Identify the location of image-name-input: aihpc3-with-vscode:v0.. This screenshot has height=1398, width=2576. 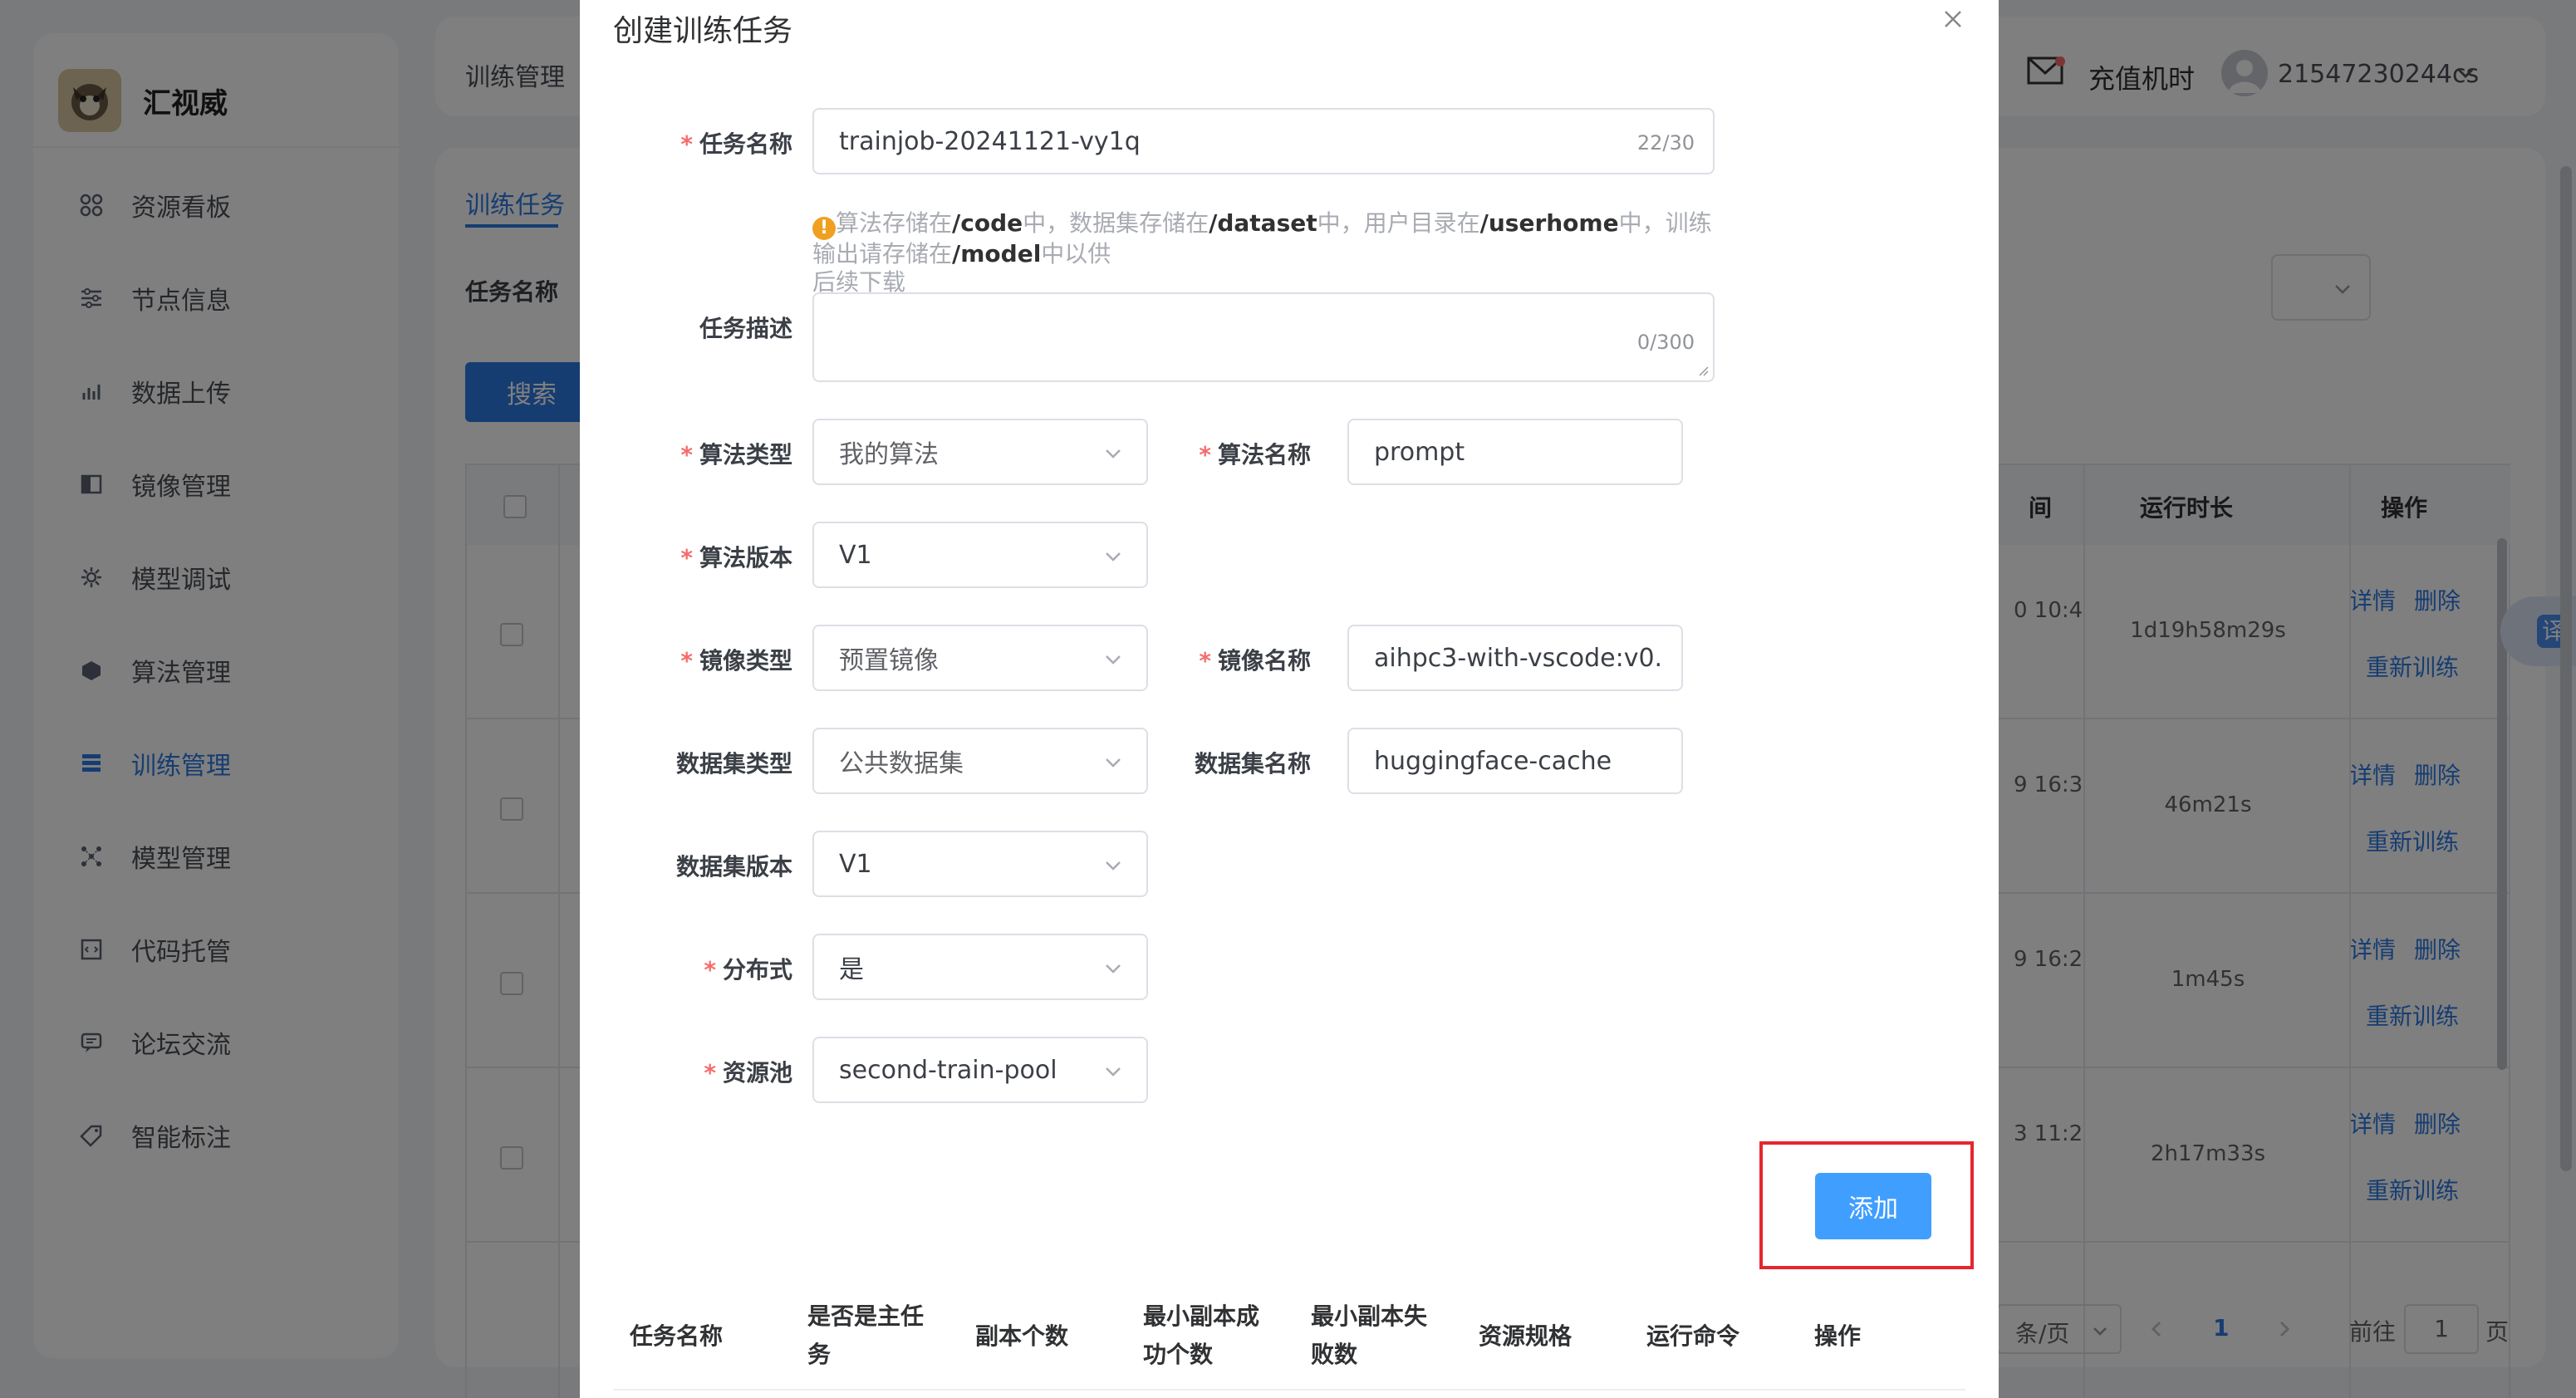
(1515, 658).